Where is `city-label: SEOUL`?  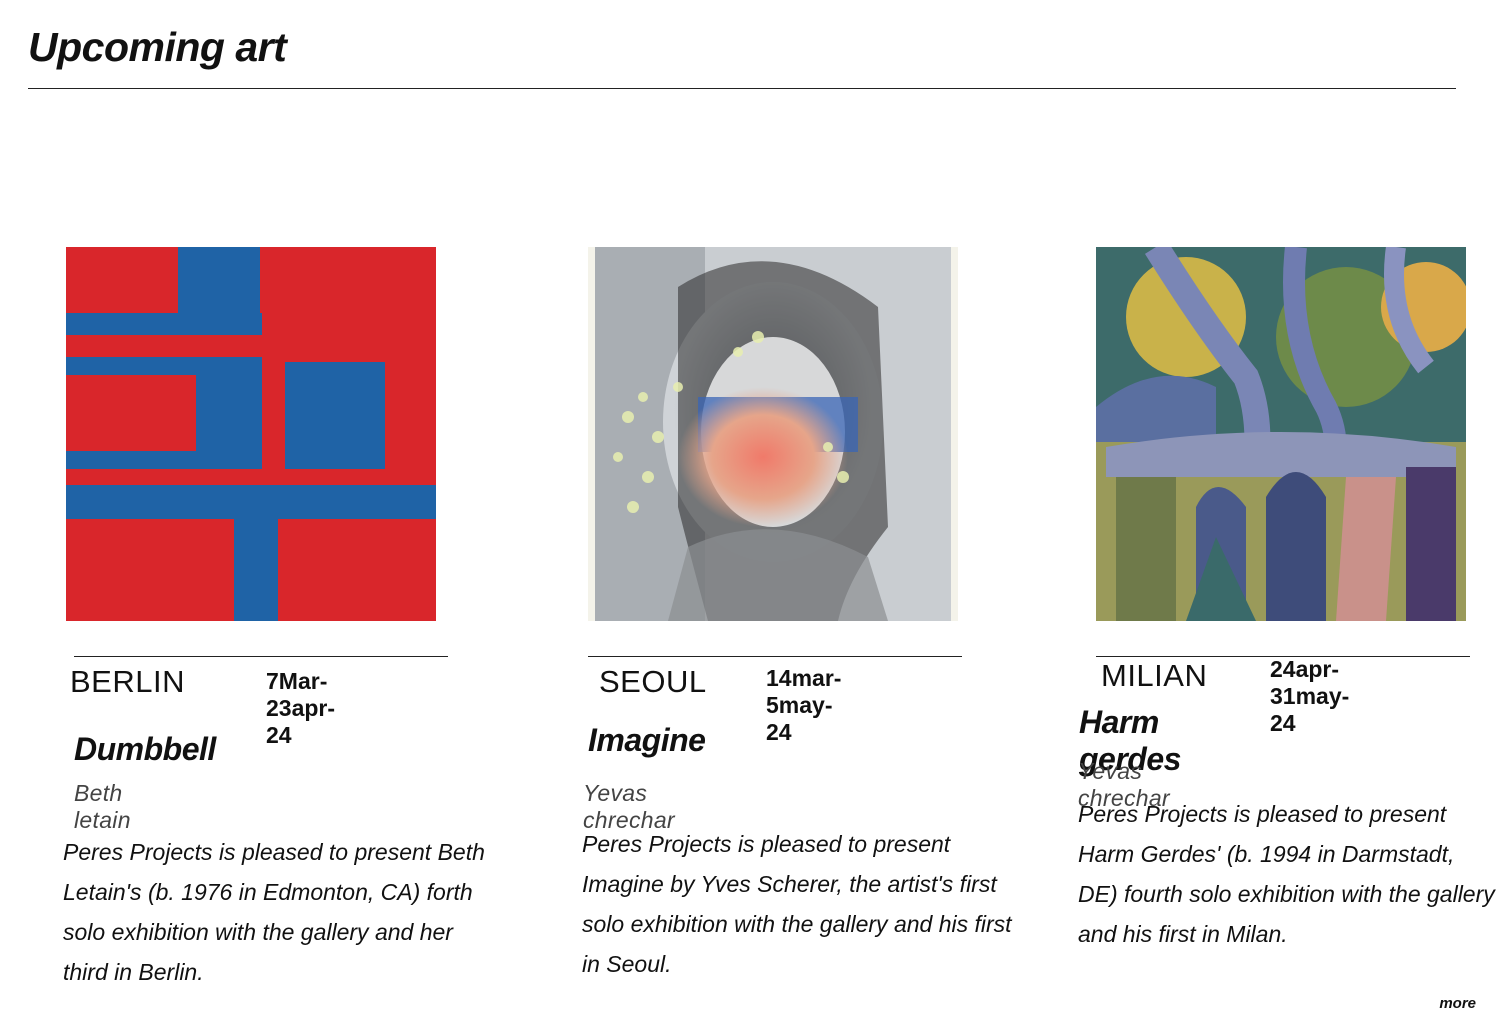
city-label: SEOUL is located at coordinates (653, 681).